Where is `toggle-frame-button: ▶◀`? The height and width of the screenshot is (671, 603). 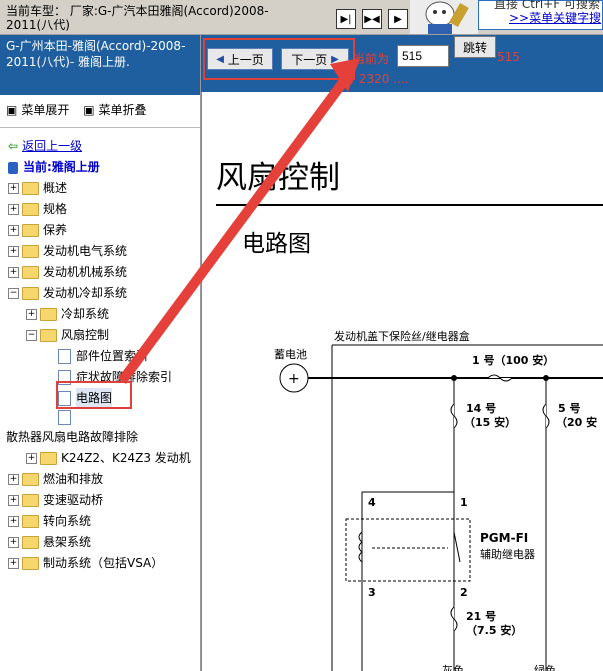 toggle-frame-button: ▶◀ is located at coordinates (372, 19).